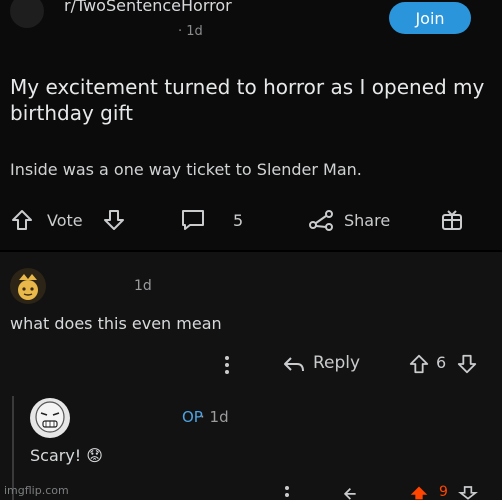 Image resolution: width=502 pixels, height=500 pixels. What do you see at coordinates (28, 286) in the screenshot?
I see `commenter-avatar` at bounding box center [28, 286].